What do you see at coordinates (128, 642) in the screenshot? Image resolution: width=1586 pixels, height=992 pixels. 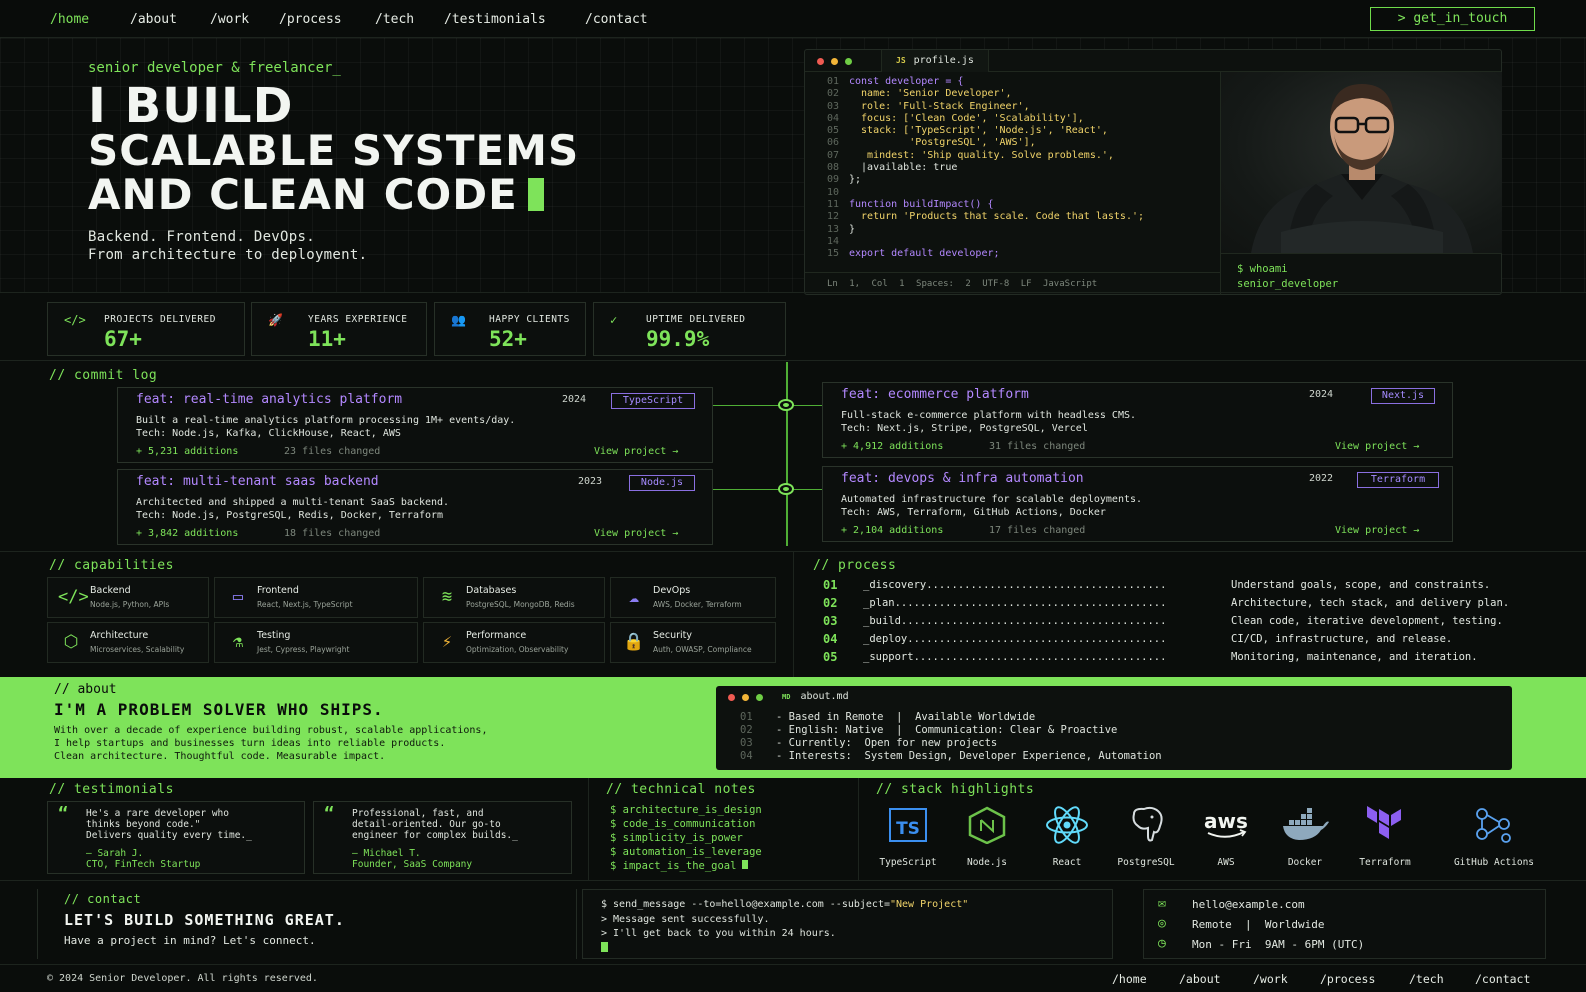 I see `capability-architecture: ⬡ Architecture Microservices, Scalability` at bounding box center [128, 642].